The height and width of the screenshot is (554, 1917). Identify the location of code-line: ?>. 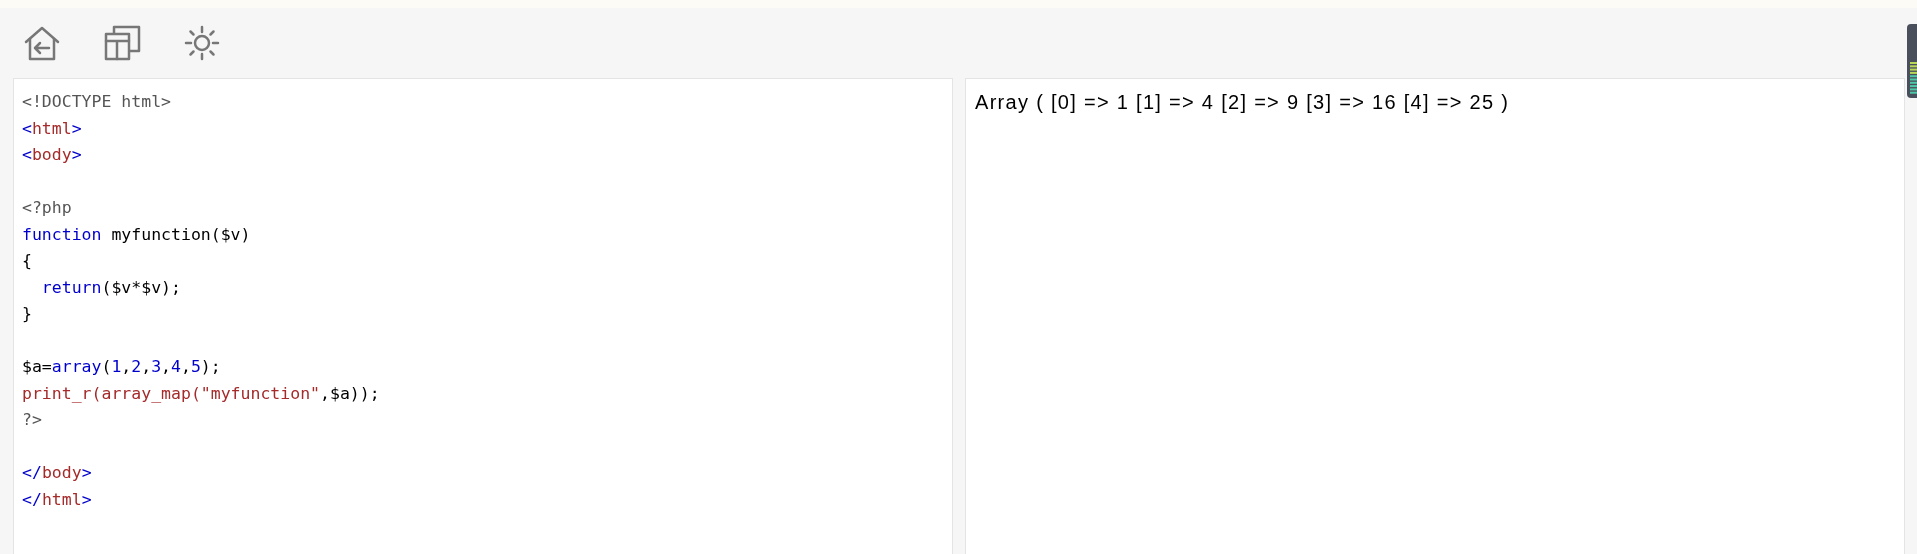
(32, 420).